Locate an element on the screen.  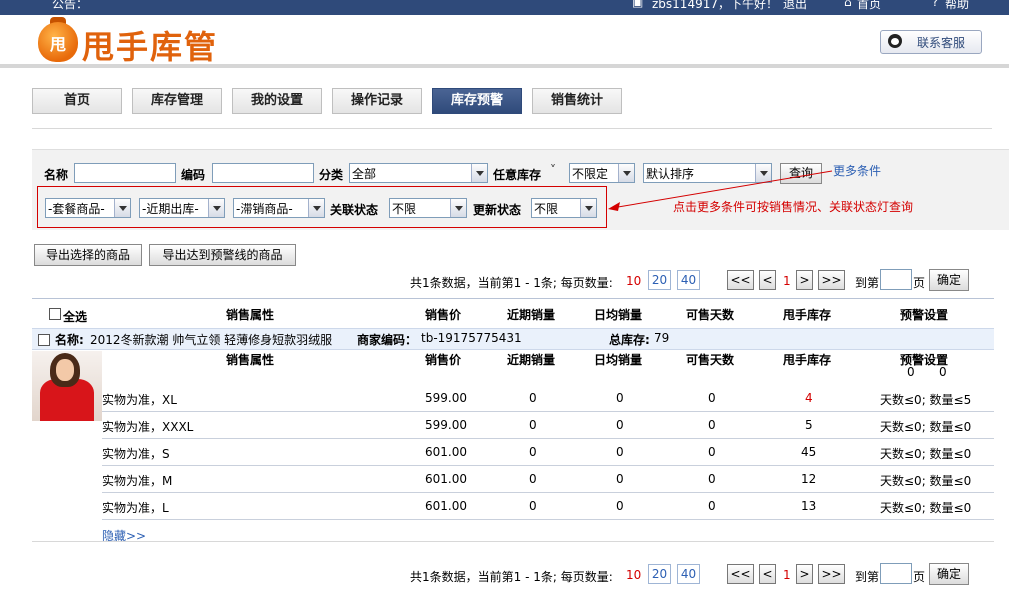
current-page: 1 is located at coordinates (787, 281).